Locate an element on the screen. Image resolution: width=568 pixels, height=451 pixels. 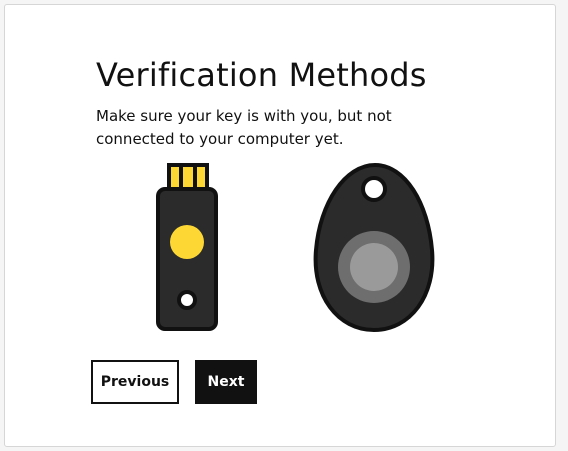
keyfob-security-key-icon is located at coordinates (374, 247).